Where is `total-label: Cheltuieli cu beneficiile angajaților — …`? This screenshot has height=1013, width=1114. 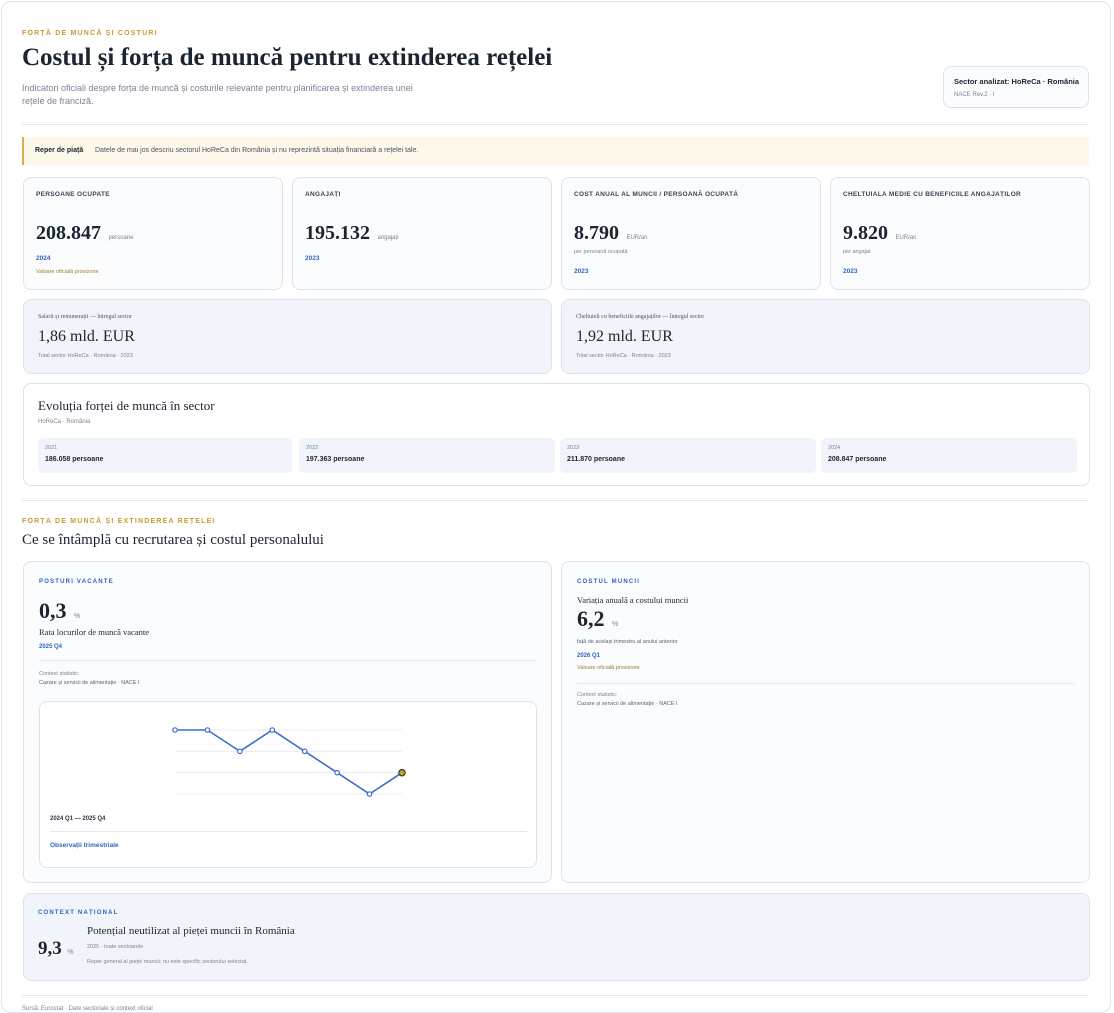
total-label: Cheltuieli cu beneficiile angajaților — … is located at coordinates (640, 317).